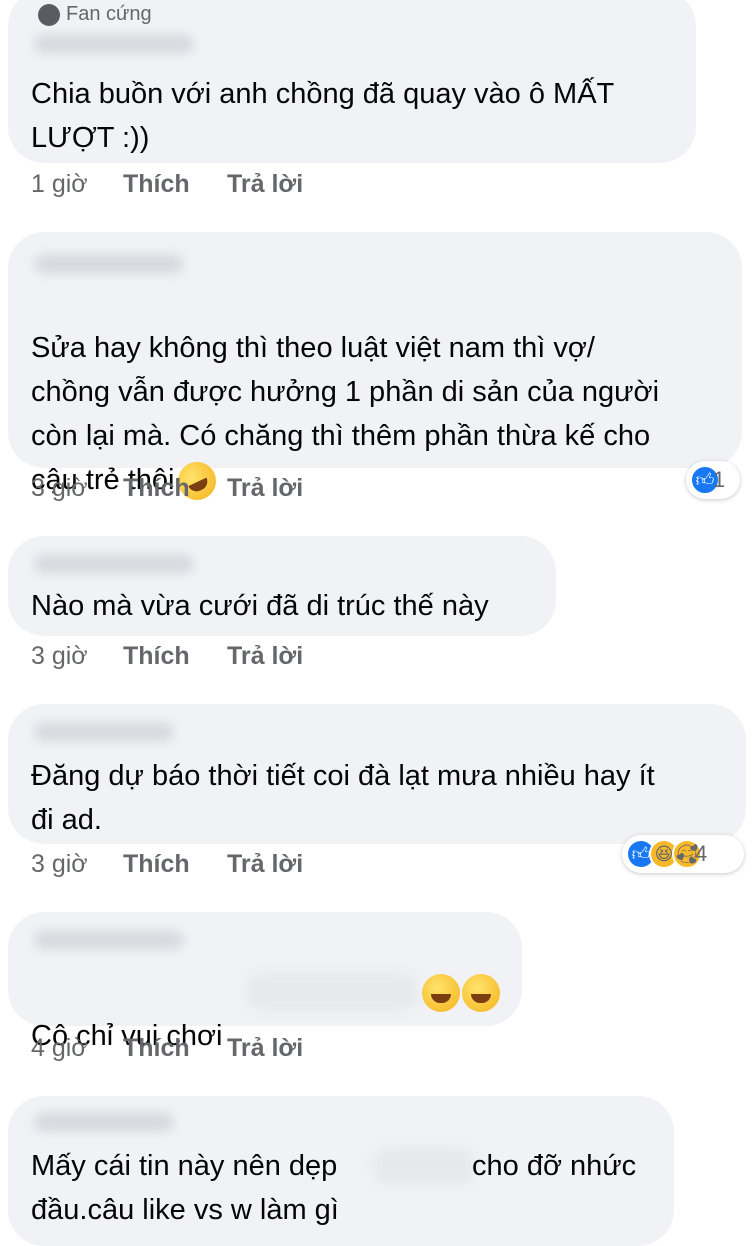 The image size is (752, 1246). I want to click on fan-badge-label: Fan cứng, so click(109, 14).